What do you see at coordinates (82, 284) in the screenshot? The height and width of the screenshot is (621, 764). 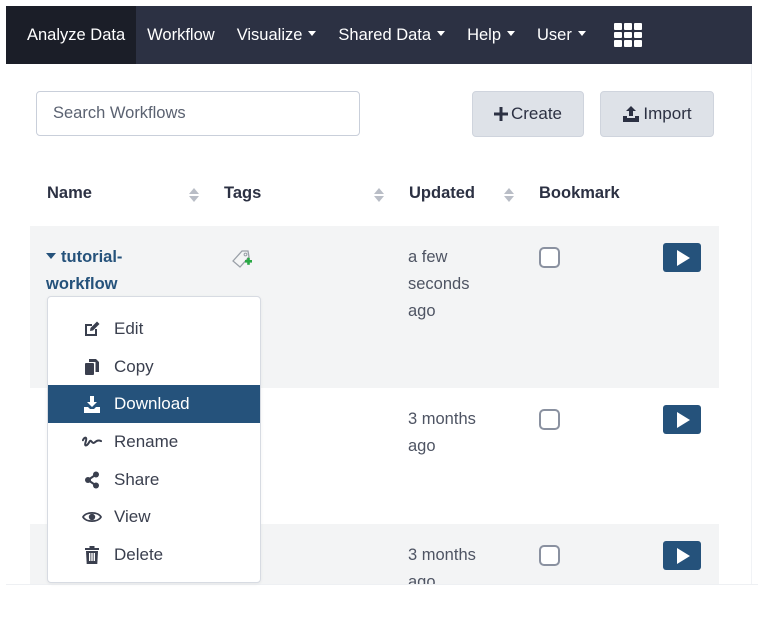 I see `name-line: workflow` at bounding box center [82, 284].